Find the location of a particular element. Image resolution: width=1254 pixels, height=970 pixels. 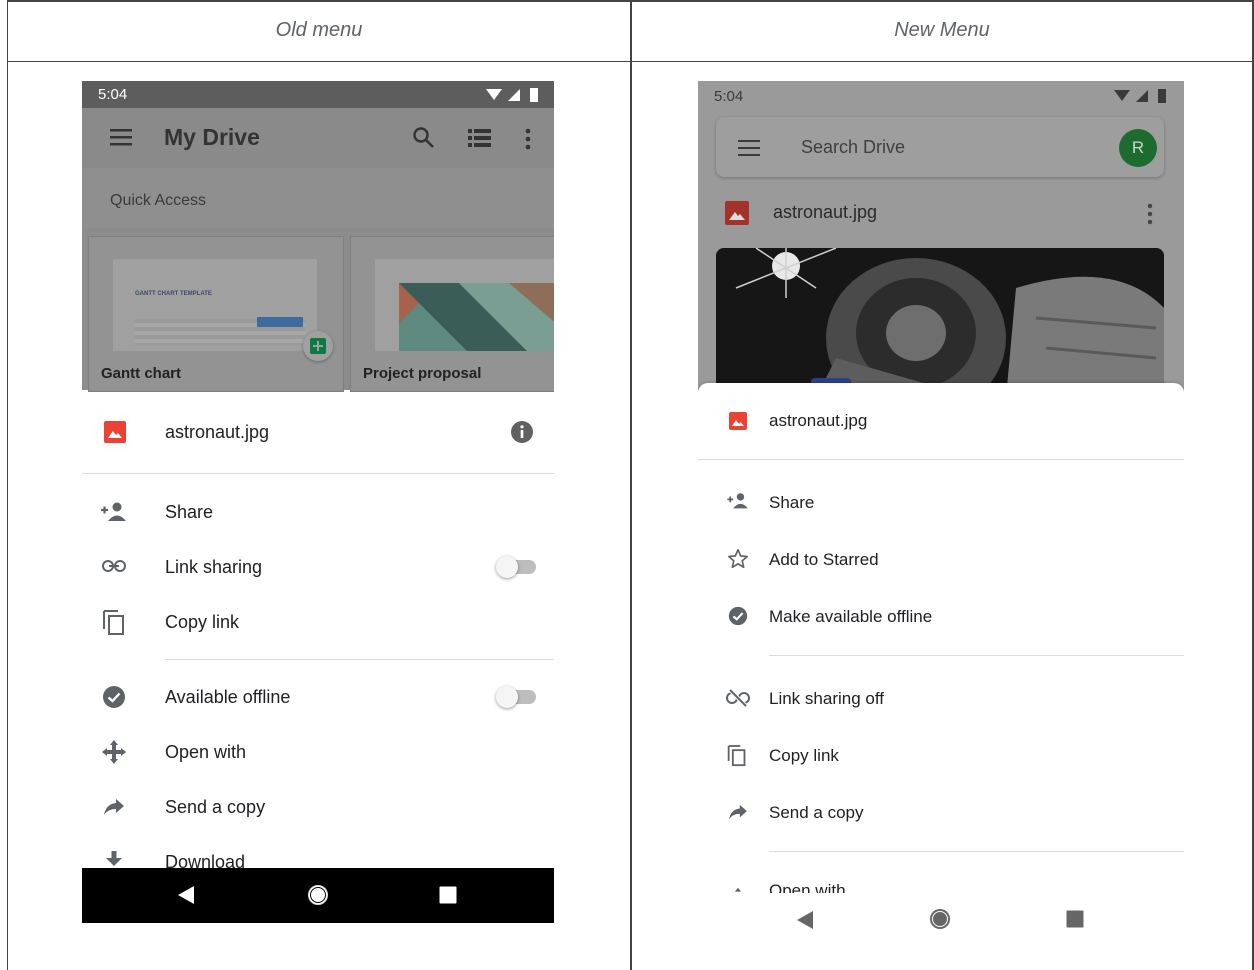

avatar-letter: R is located at coordinates (1138, 147).